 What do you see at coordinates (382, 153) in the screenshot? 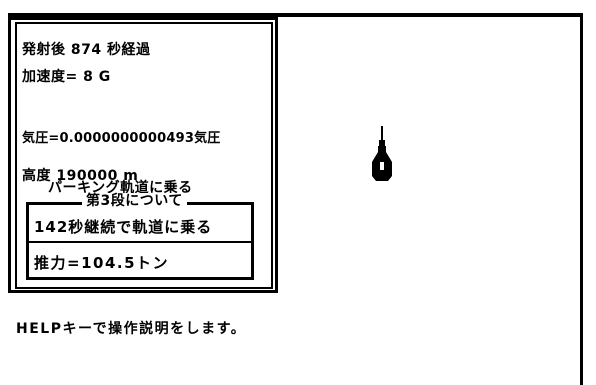
I see `rocket-icon` at bounding box center [382, 153].